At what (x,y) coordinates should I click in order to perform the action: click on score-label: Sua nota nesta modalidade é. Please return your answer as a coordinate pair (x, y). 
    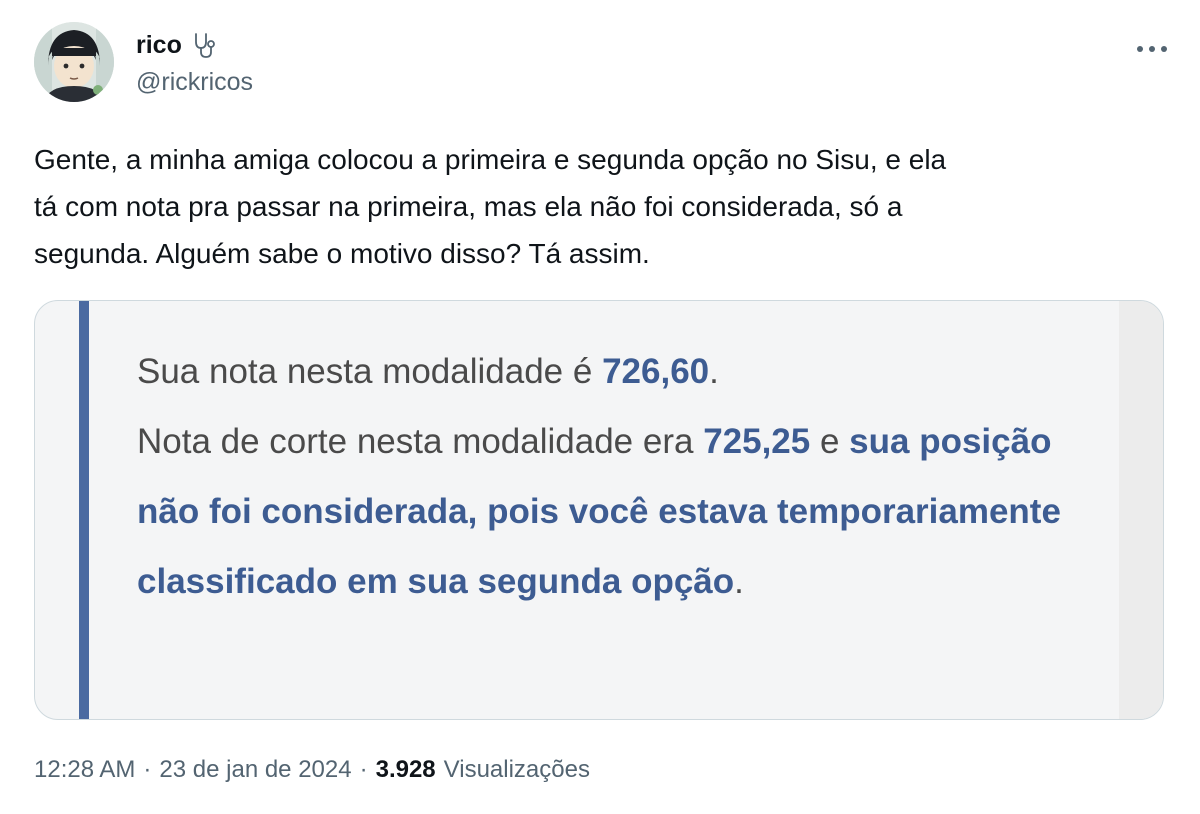
    Looking at the image, I should click on (370, 371).